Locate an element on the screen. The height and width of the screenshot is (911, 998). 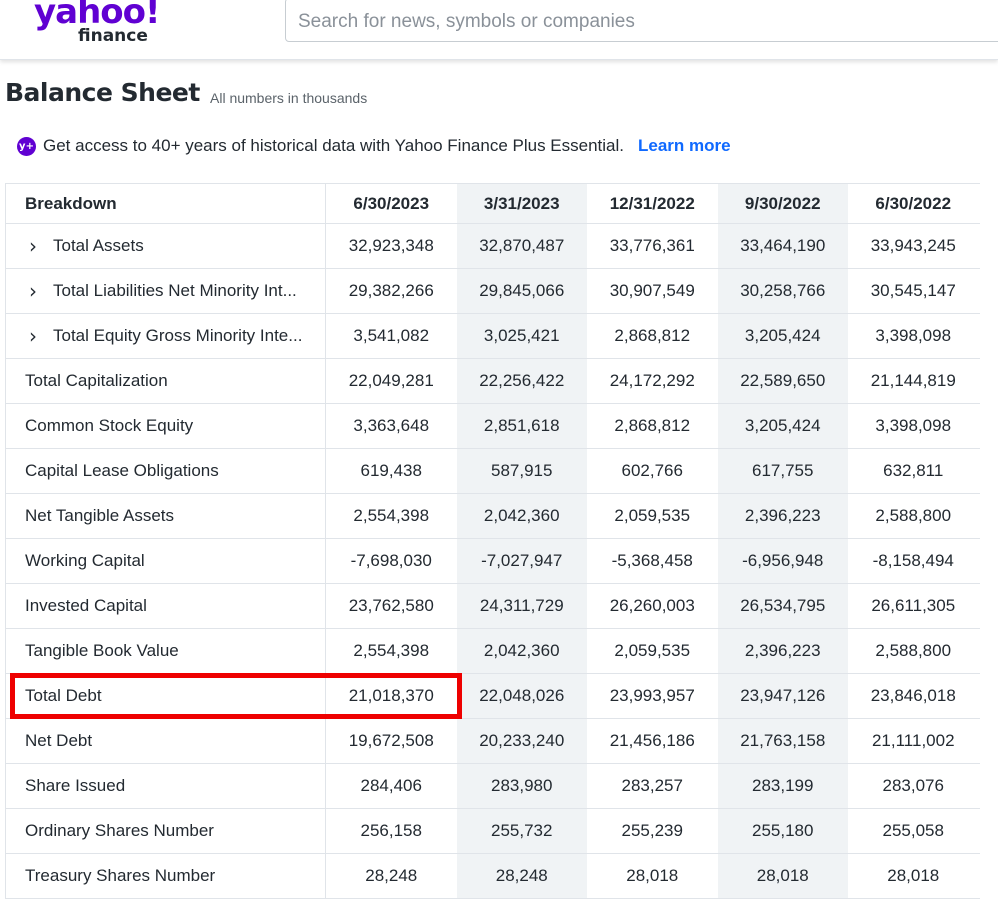
search-box is located at coordinates (641, 21).